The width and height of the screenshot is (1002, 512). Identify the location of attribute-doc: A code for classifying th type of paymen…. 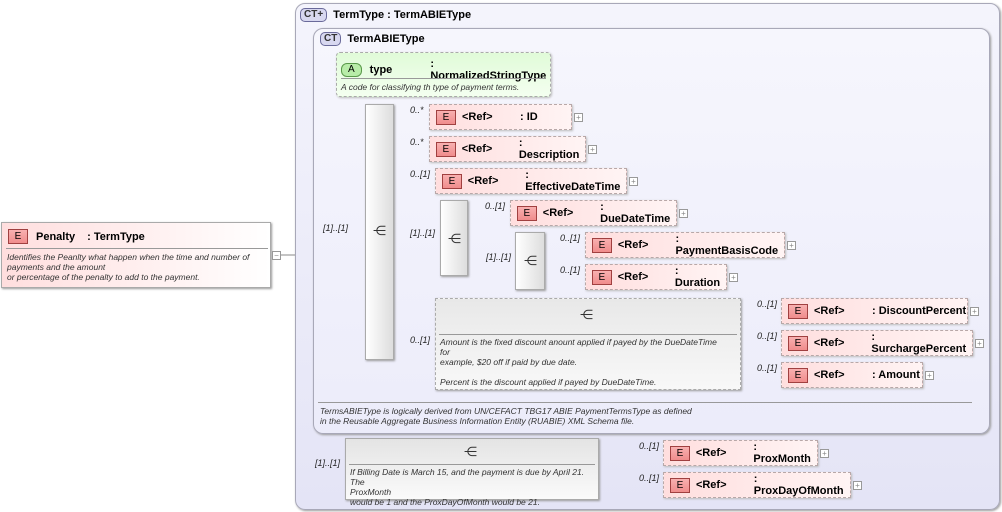
(430, 87).